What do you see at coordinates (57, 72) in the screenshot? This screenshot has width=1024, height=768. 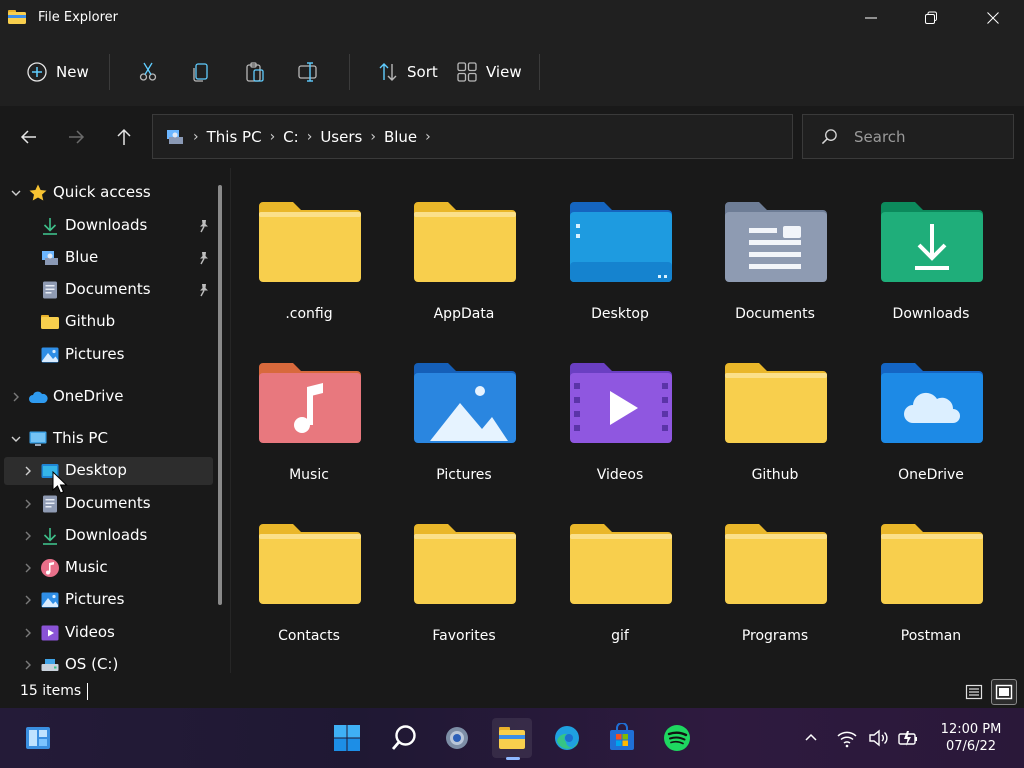 I see `new-button: New` at bounding box center [57, 72].